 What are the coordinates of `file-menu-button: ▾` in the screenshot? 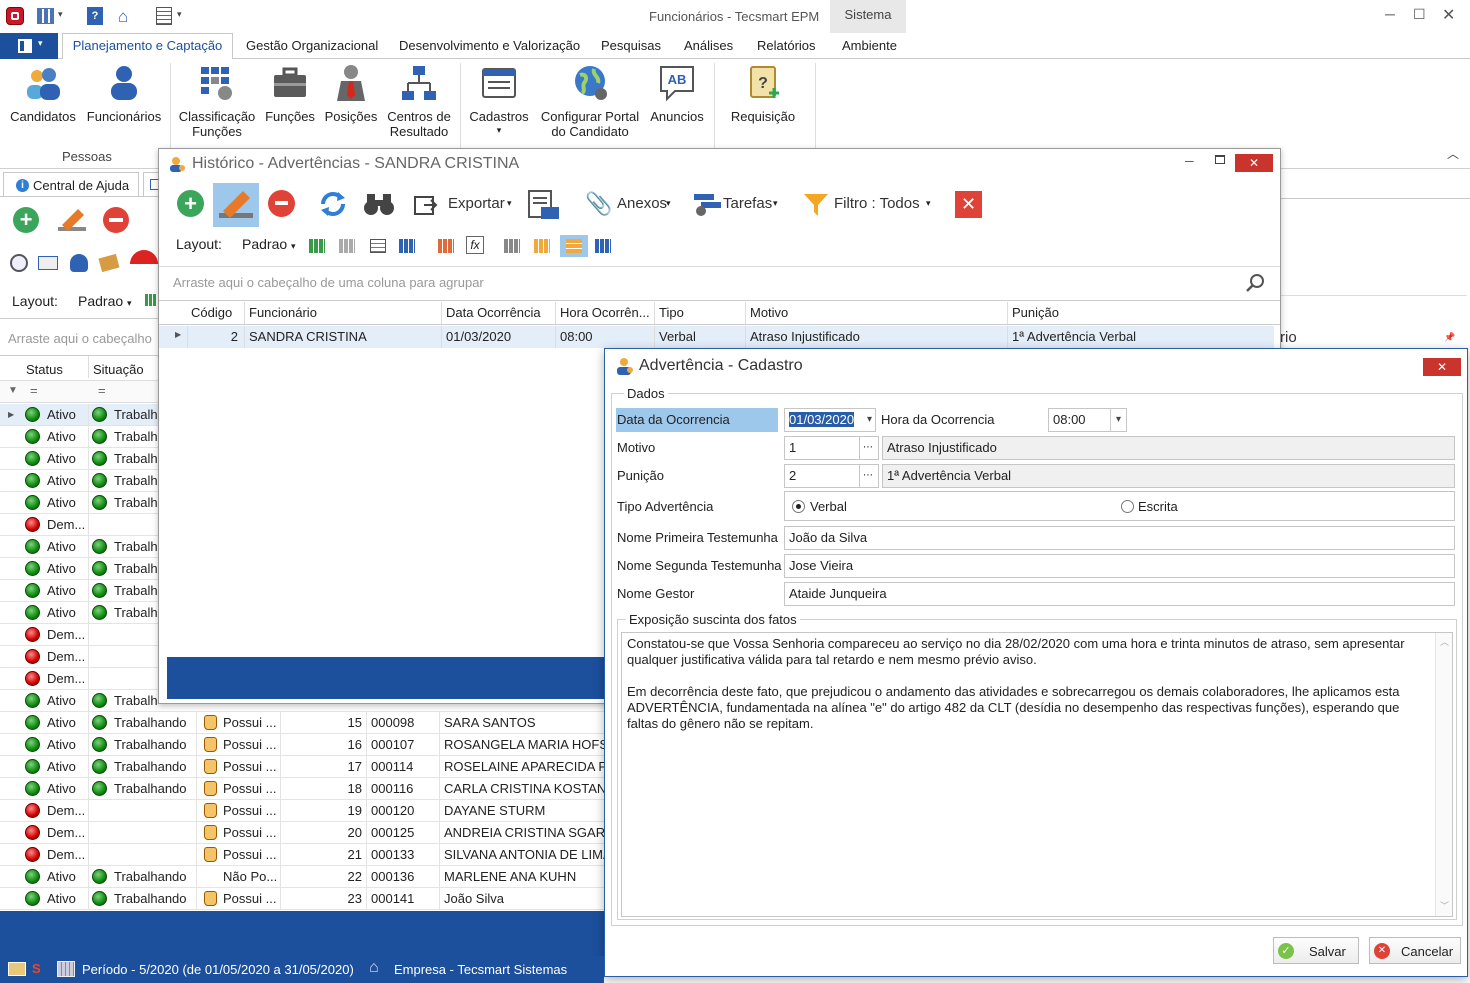 It's located at (29, 46).